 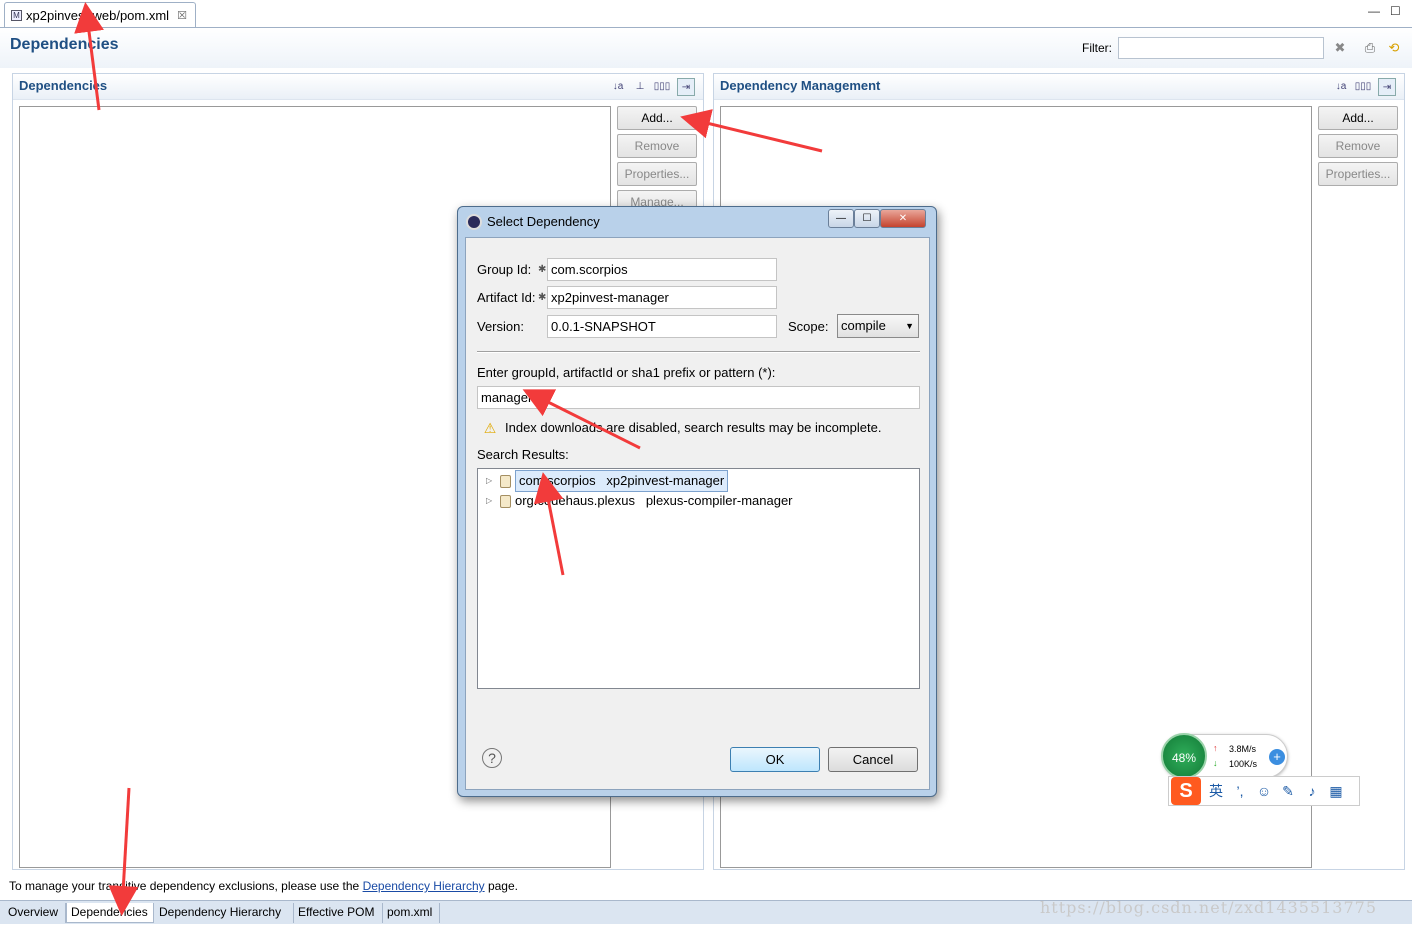 What do you see at coordinates (500, 326) in the screenshot?
I see `version-label: Version:` at bounding box center [500, 326].